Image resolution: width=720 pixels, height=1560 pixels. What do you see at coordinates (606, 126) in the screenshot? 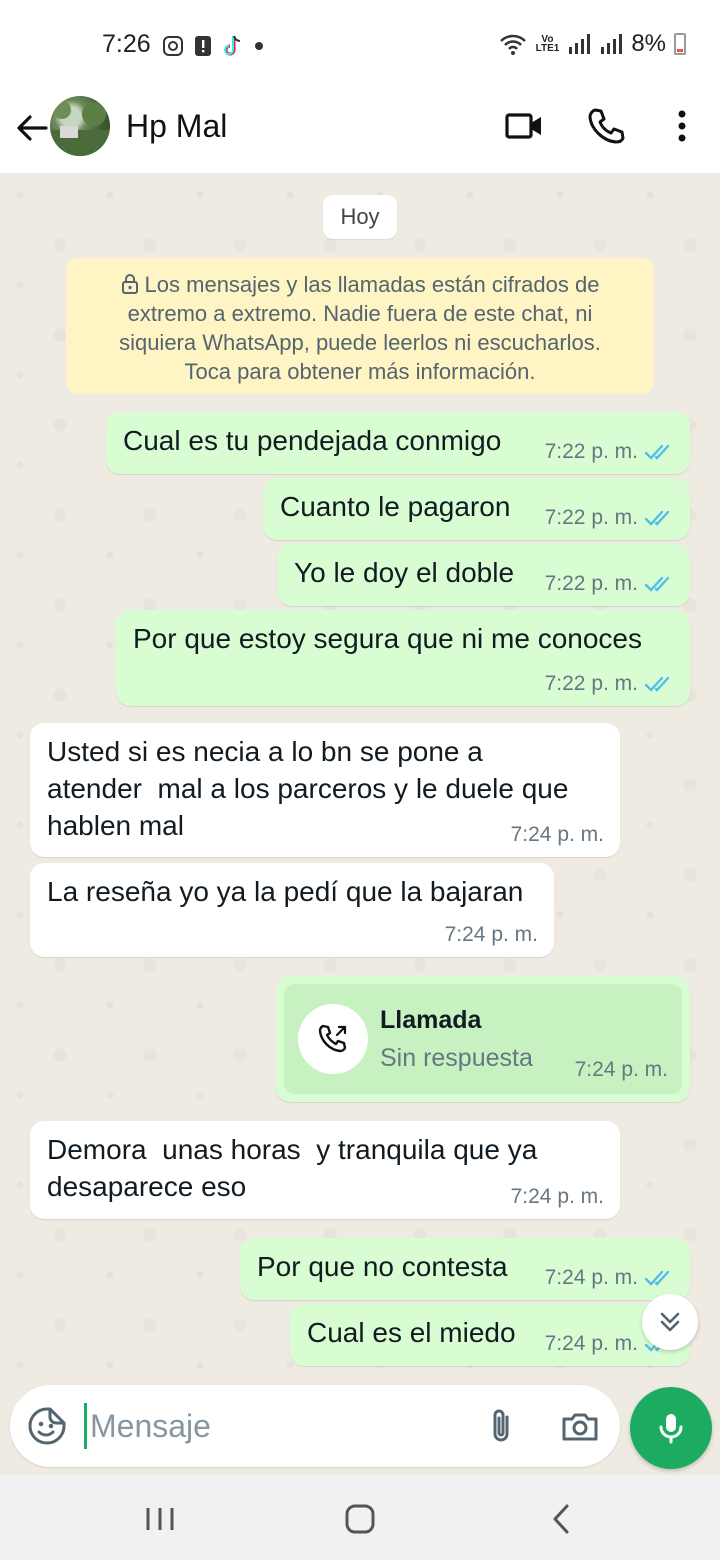
I see `phone-call-icon` at bounding box center [606, 126].